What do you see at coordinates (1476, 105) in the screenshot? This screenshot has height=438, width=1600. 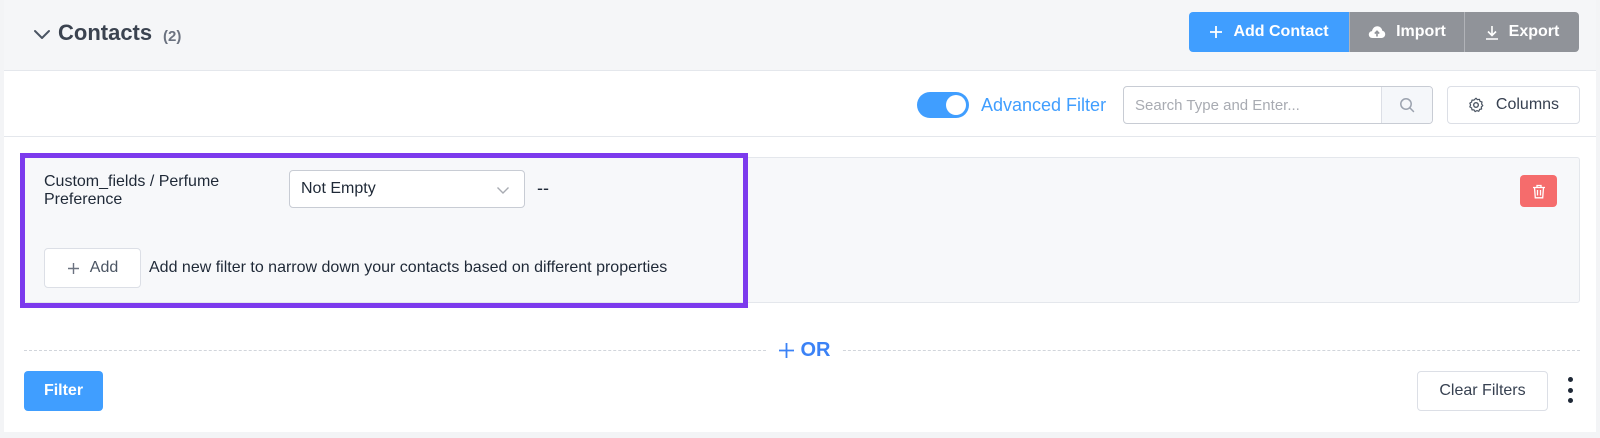 I see `gear-icon` at bounding box center [1476, 105].